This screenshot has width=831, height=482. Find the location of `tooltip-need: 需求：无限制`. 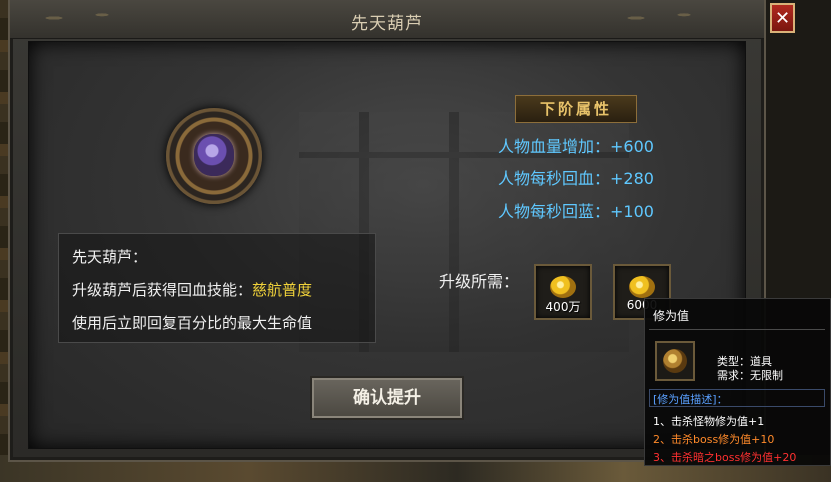

tooltip-need: 需求：无限制 is located at coordinates (750, 375).